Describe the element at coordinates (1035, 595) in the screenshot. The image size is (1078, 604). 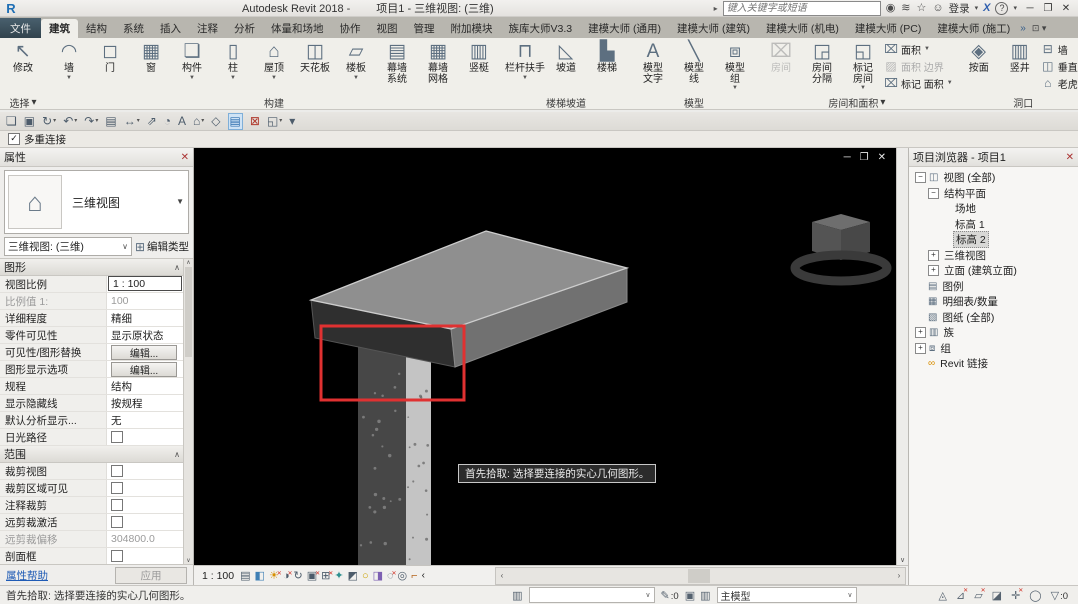
I see `background-process-icon: ◯` at that location.